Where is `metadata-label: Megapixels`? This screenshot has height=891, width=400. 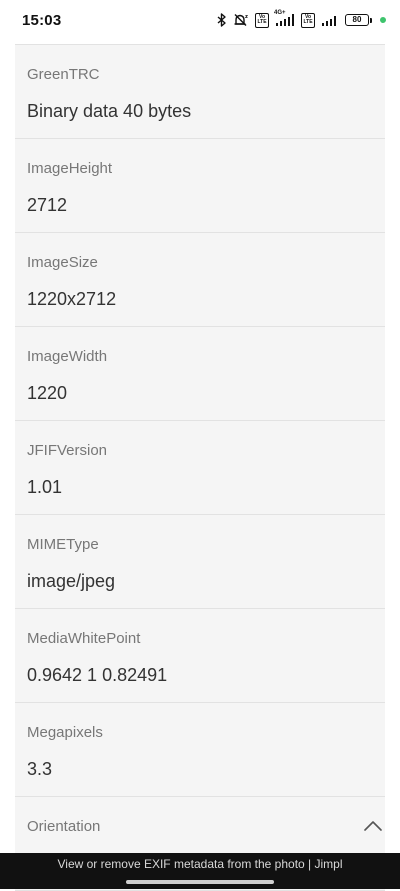 metadata-label: Megapixels is located at coordinates (65, 732).